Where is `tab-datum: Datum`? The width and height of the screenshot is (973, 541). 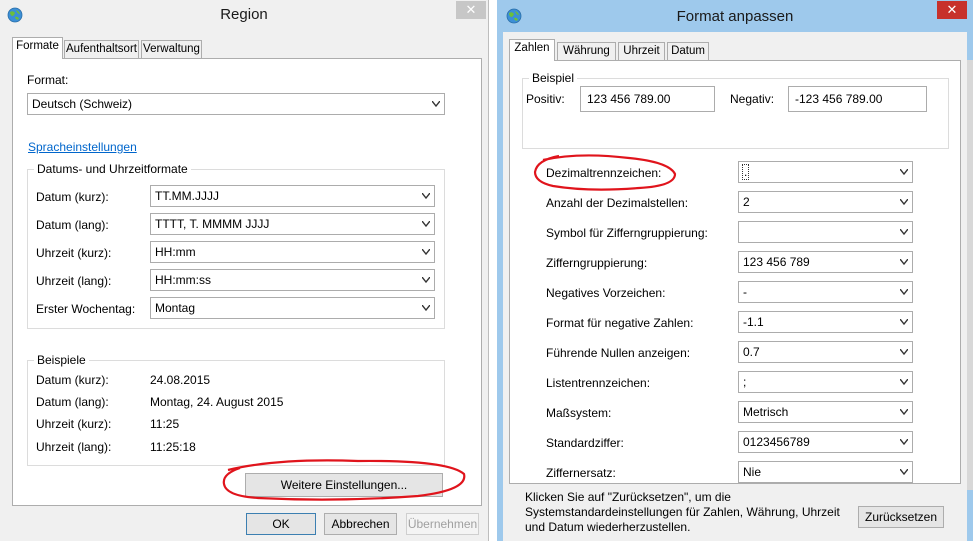 tab-datum: Datum is located at coordinates (688, 51).